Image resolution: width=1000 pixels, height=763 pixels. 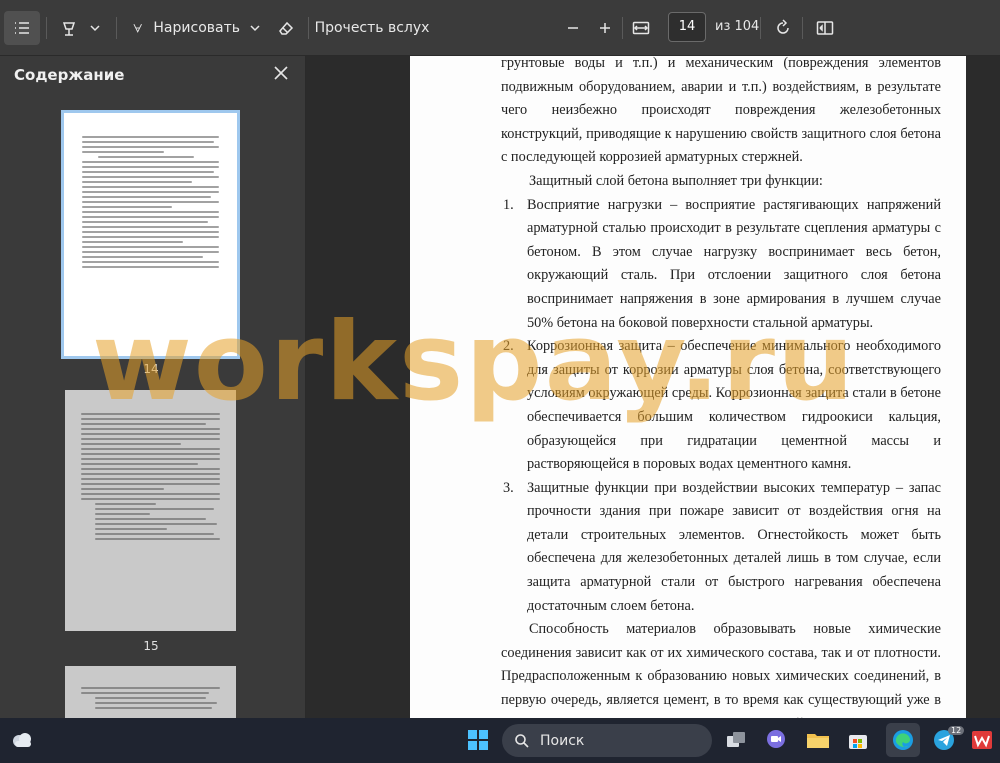 I want to click on thumbnail-page-number: 14, so click(x=151, y=369).